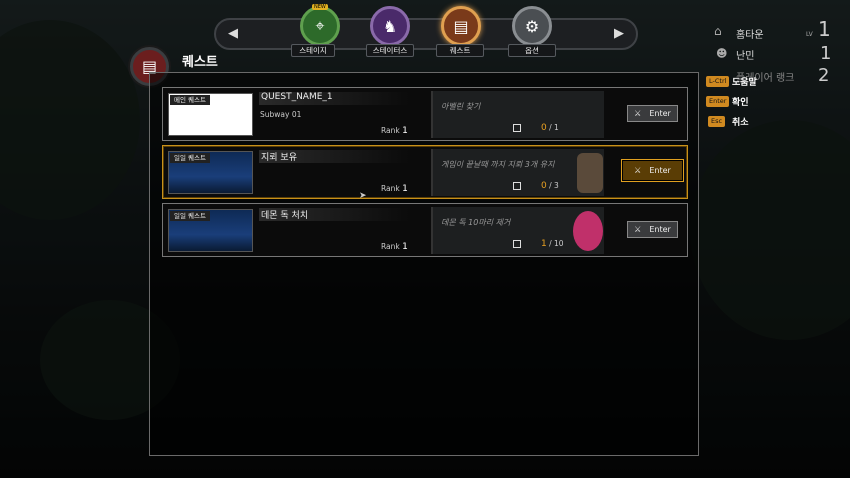 This screenshot has width=850, height=478. What do you see at coordinates (740, 103) in the screenshot?
I see `confirm-label: 확인` at bounding box center [740, 103].